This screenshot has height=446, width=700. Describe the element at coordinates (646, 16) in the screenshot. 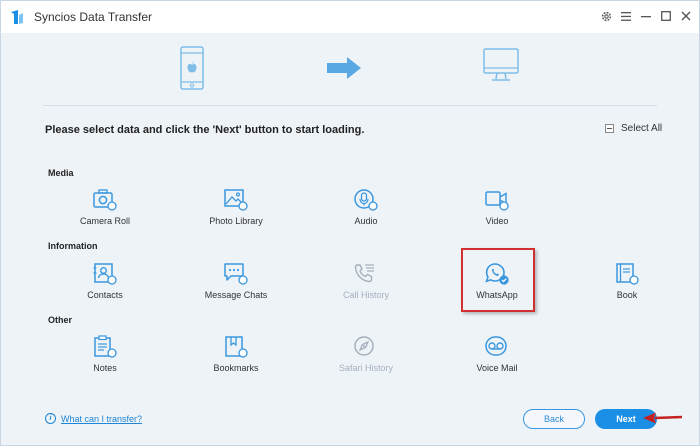

I see `minimize-icon` at that location.